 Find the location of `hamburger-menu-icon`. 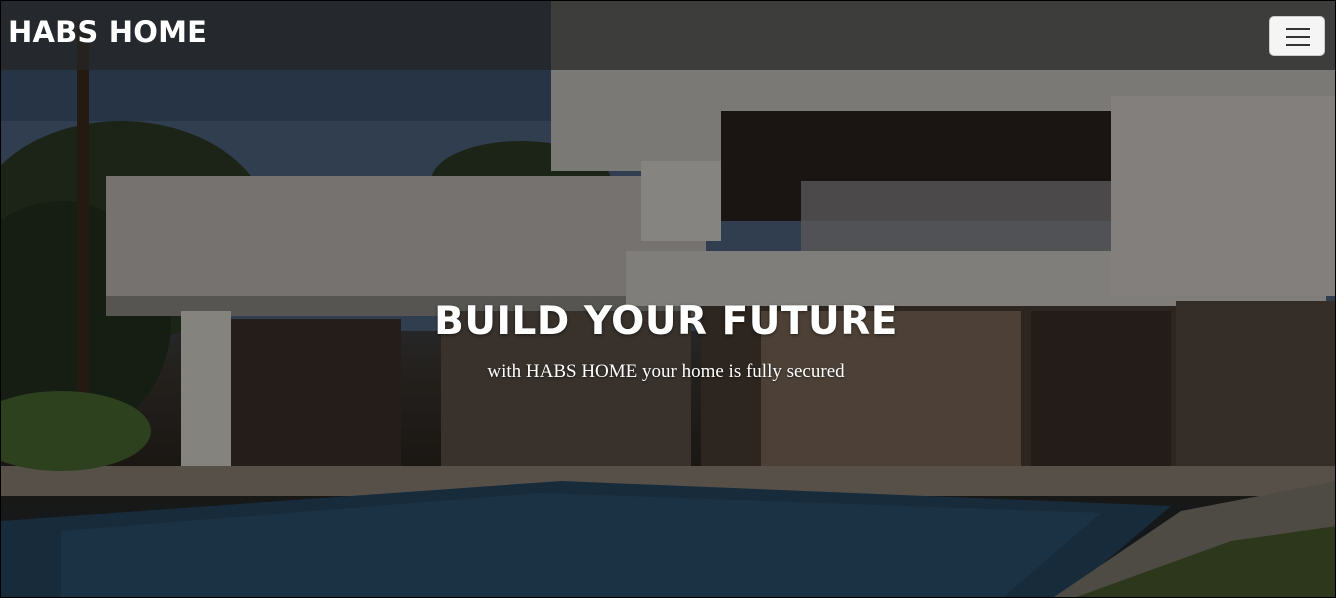

hamburger-menu-icon is located at coordinates (1298, 37).